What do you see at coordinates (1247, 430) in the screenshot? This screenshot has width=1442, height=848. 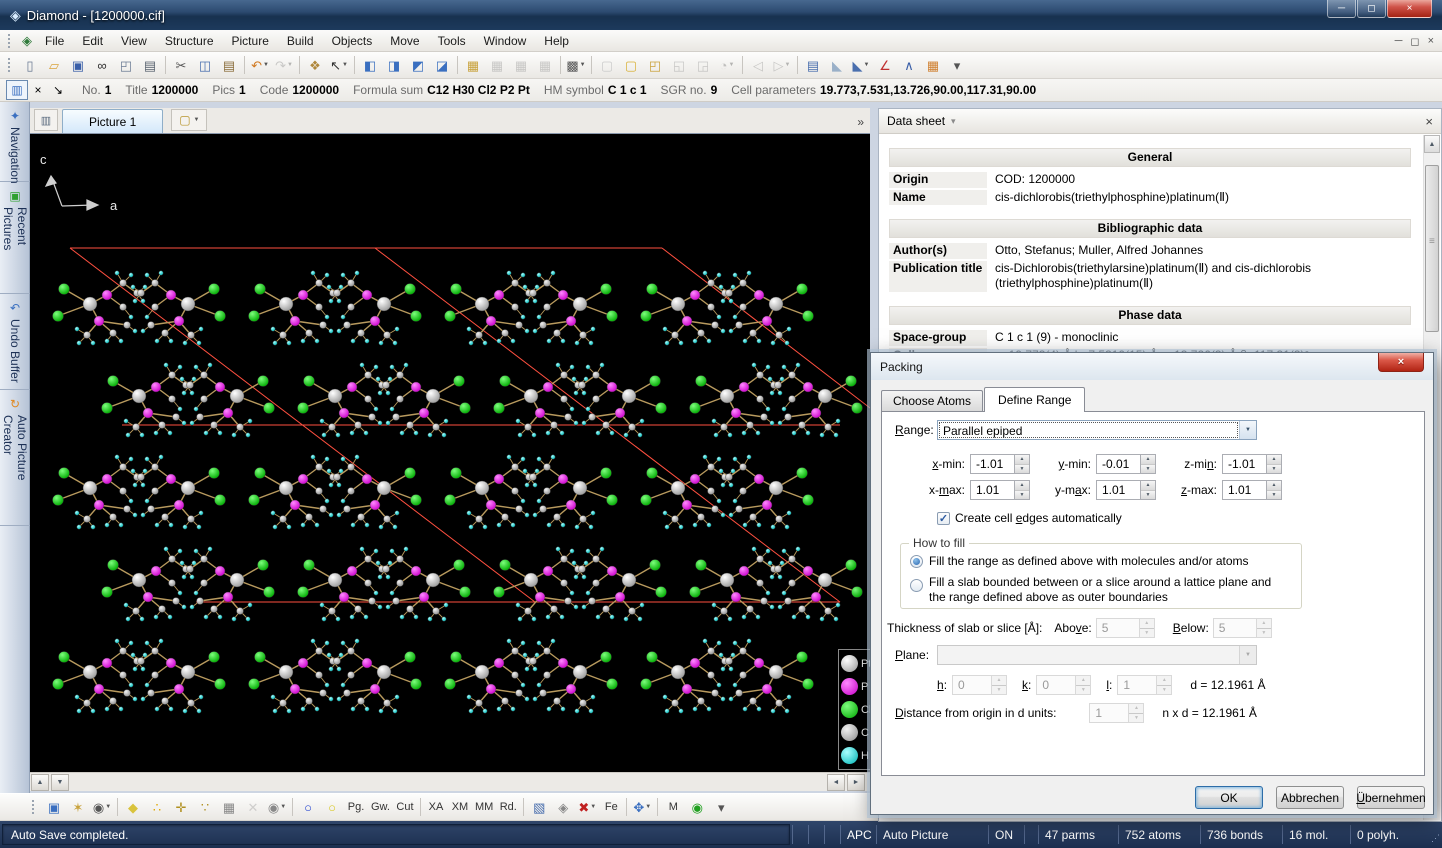 I see `chevron-down-icon: ▼` at bounding box center [1247, 430].